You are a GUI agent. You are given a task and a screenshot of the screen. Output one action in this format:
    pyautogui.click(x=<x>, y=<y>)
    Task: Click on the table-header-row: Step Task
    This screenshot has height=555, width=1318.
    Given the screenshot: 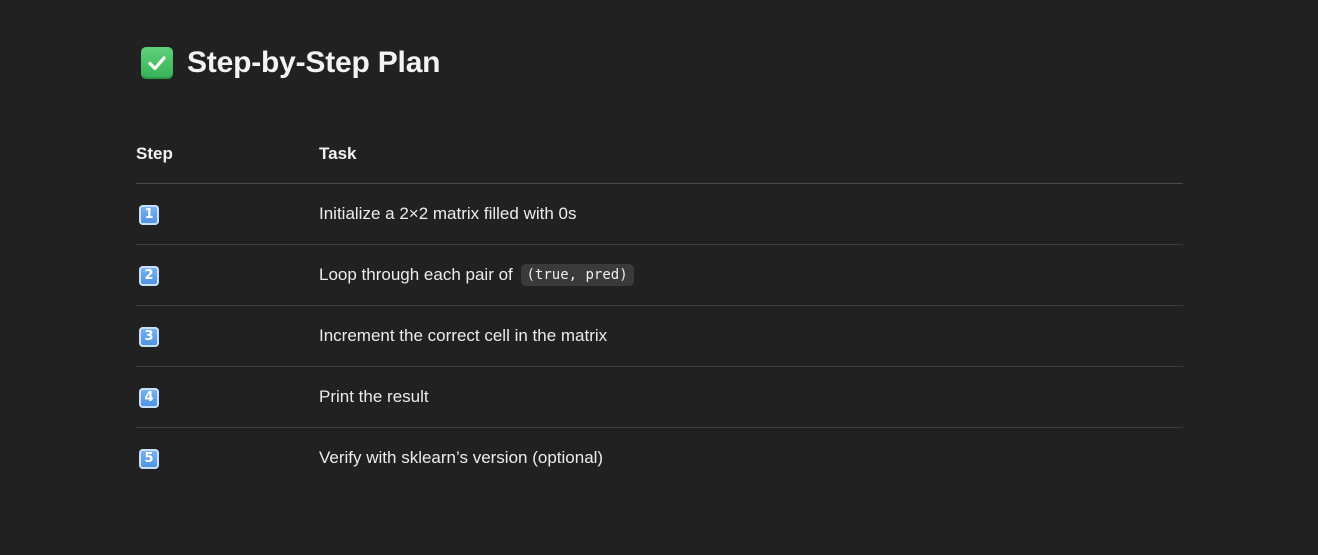 What is the action you would take?
    pyautogui.click(x=659, y=154)
    